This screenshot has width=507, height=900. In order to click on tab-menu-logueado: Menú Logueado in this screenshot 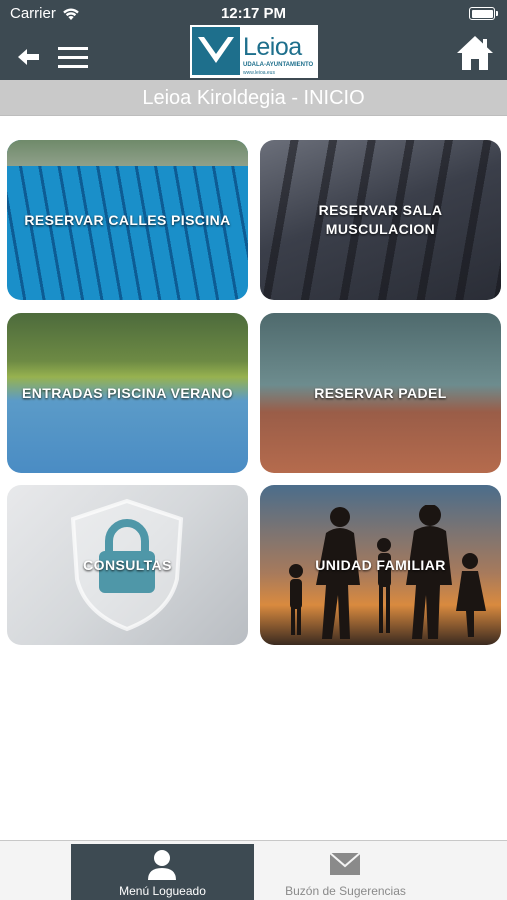, I will do `click(162, 872)`.